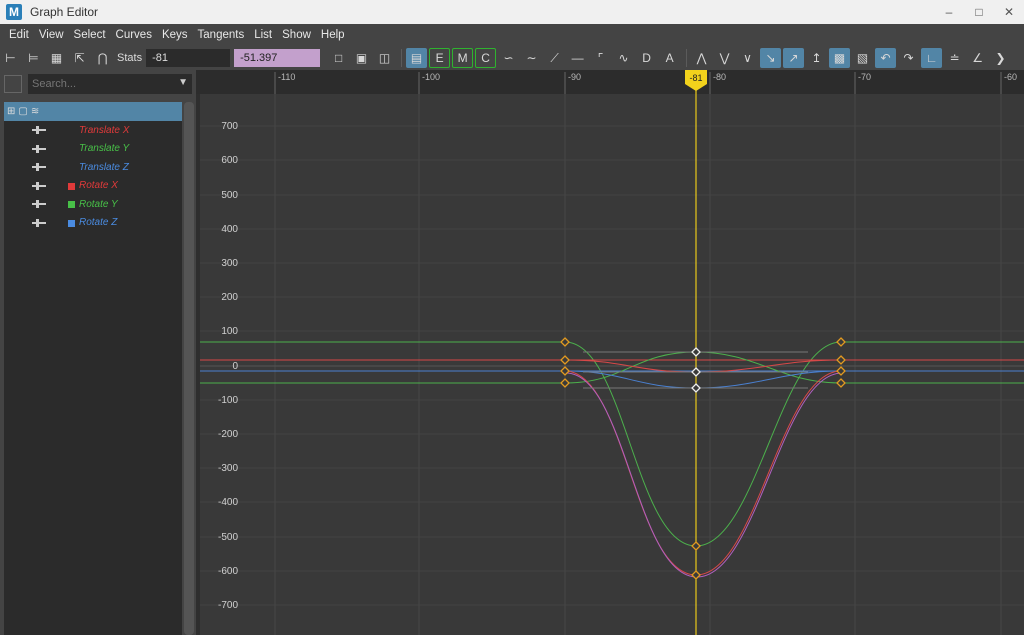 The width and height of the screenshot is (1024, 635). Describe the element at coordinates (954, 58) in the screenshot. I see `stacked-view-icon: ≐` at that location.